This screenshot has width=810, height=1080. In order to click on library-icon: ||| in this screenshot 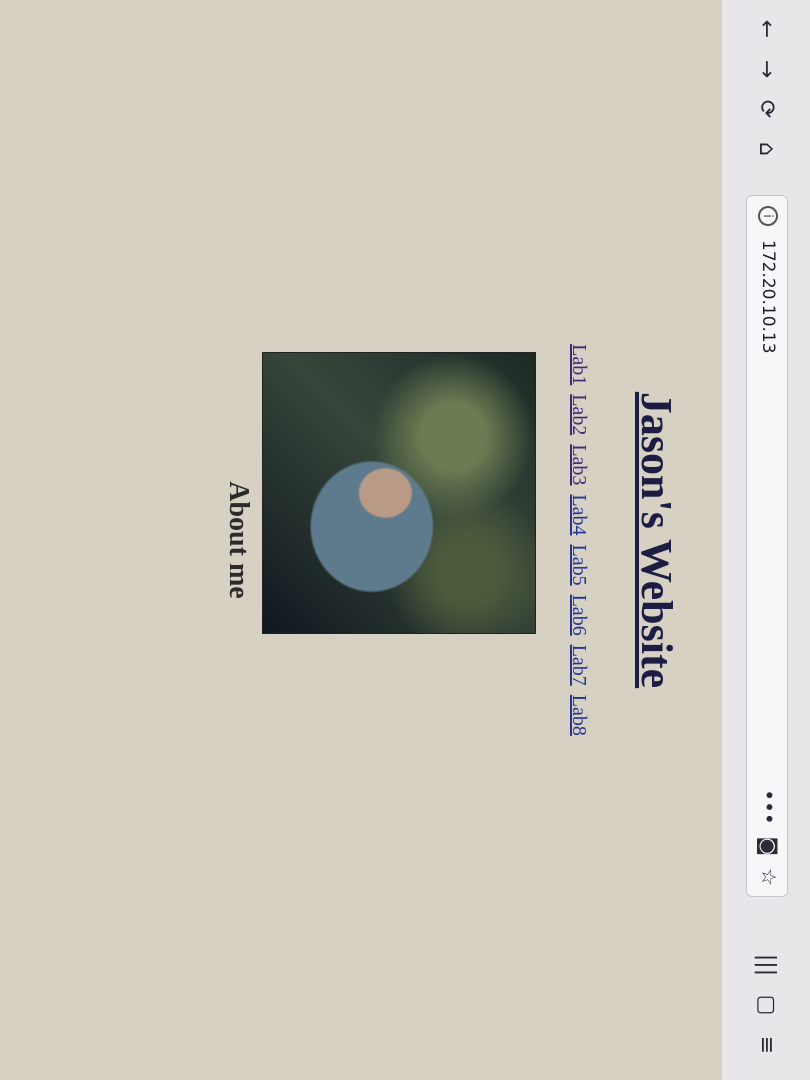, I will do `click(767, 965)`.